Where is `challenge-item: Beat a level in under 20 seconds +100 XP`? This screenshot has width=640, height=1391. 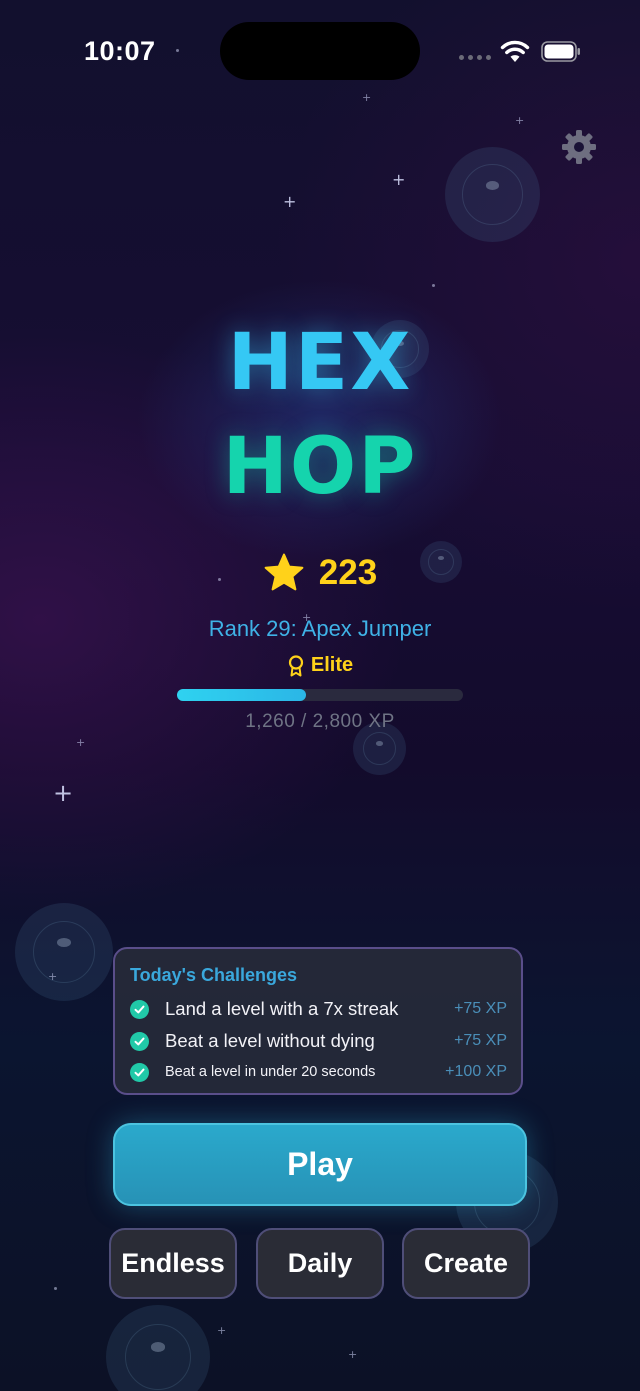
challenge-item: Beat a level in under 20 seconds +100 XP is located at coordinates (318, 1072).